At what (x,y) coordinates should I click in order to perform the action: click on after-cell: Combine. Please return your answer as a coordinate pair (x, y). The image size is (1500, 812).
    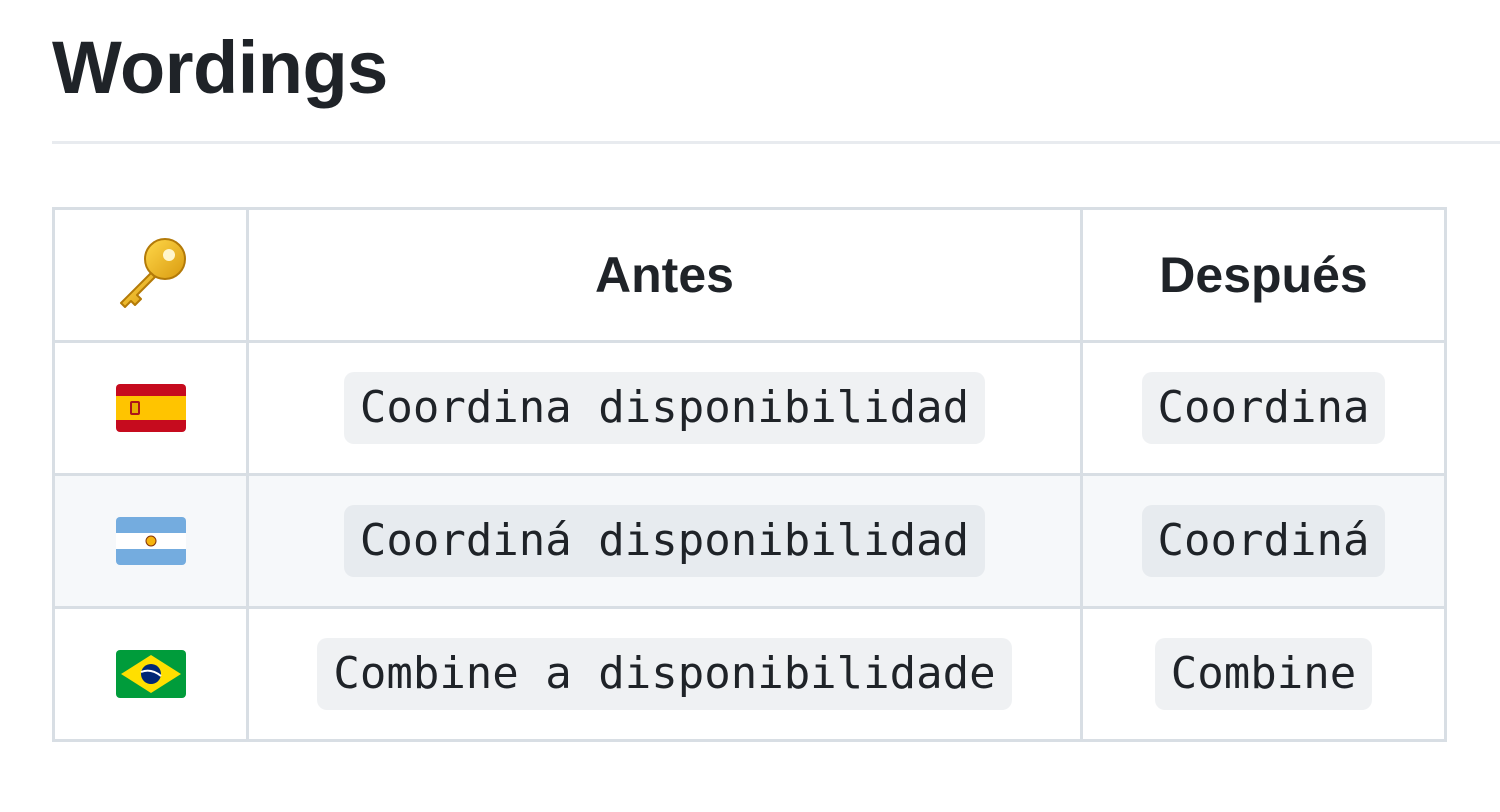
    Looking at the image, I should click on (1263, 674).